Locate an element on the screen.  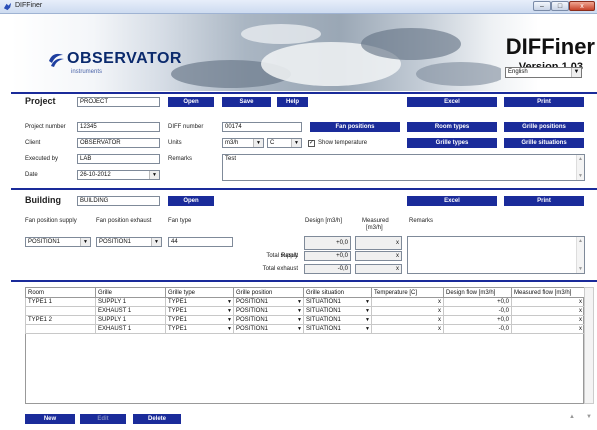
design-column-label: Design [m3/h] is located at coordinates (324, 221).